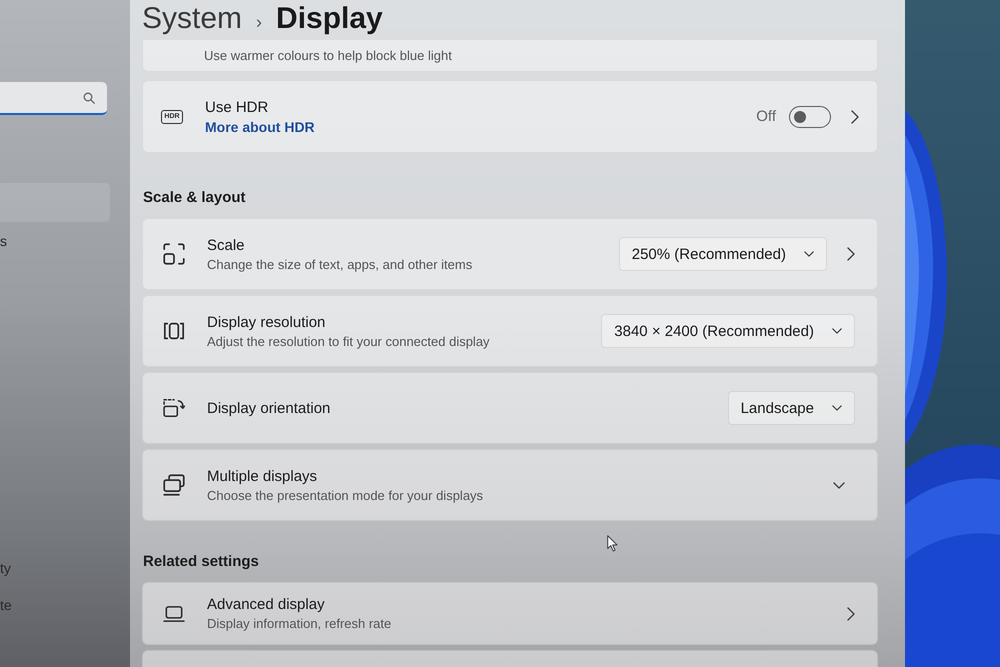 The image size is (1000, 667). What do you see at coordinates (174, 254) in the screenshot?
I see `scale-icon` at bounding box center [174, 254].